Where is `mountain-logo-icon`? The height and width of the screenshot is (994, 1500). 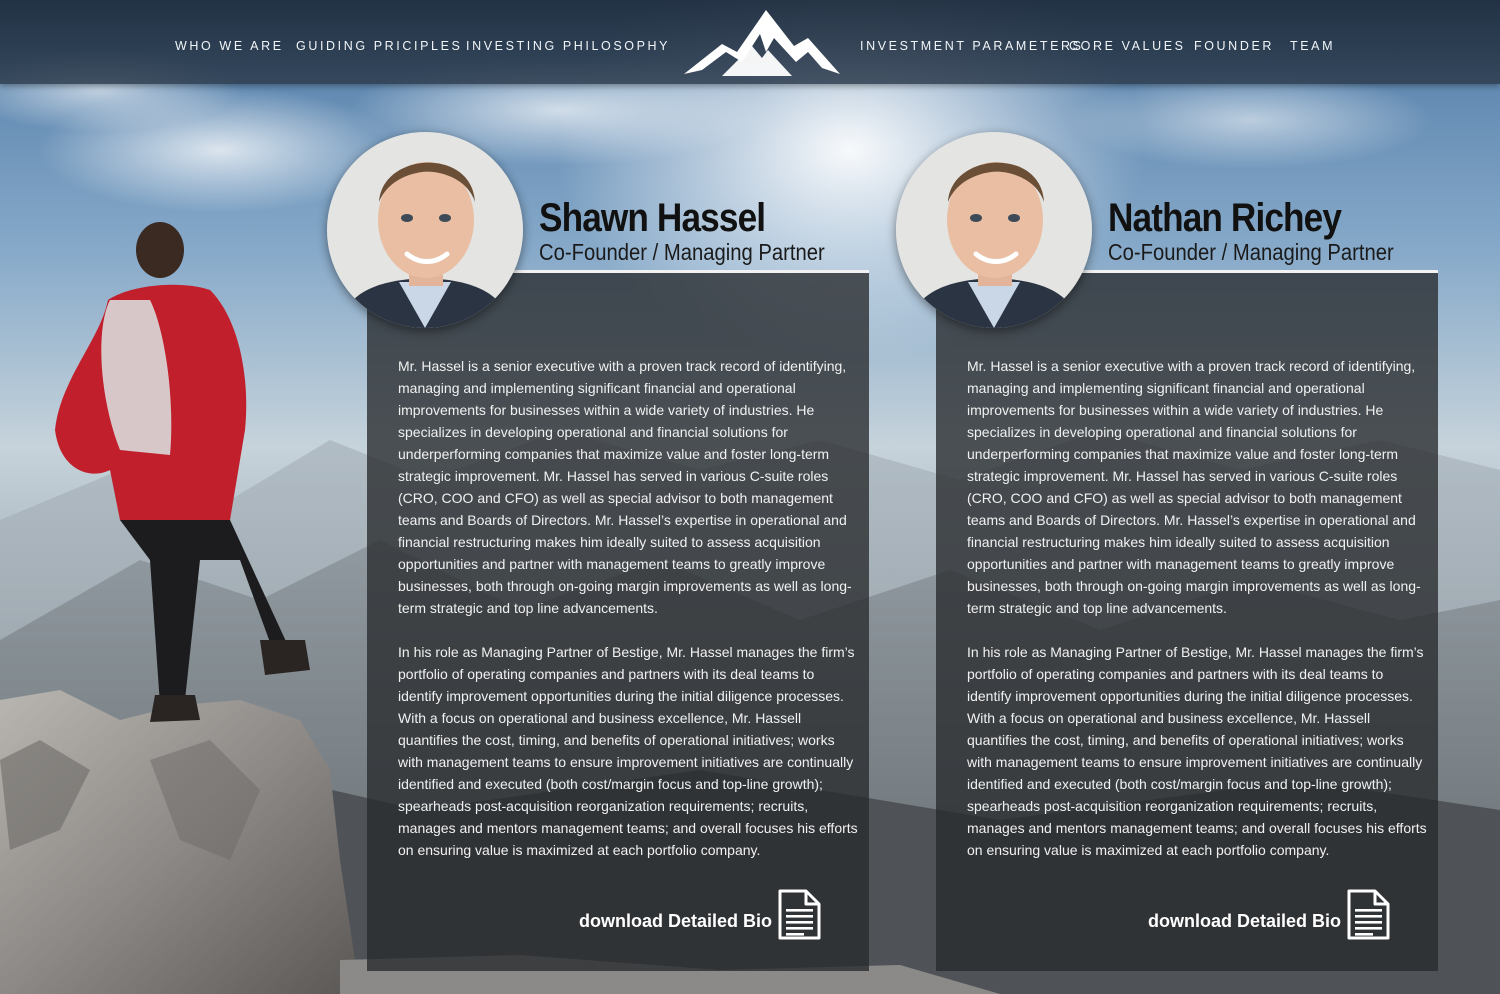
mountain-logo-icon is located at coordinates (762, 42).